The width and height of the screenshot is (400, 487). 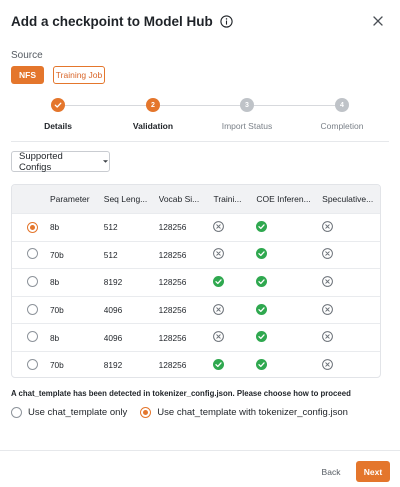 I want to click on step-label: Details, so click(x=58, y=126).